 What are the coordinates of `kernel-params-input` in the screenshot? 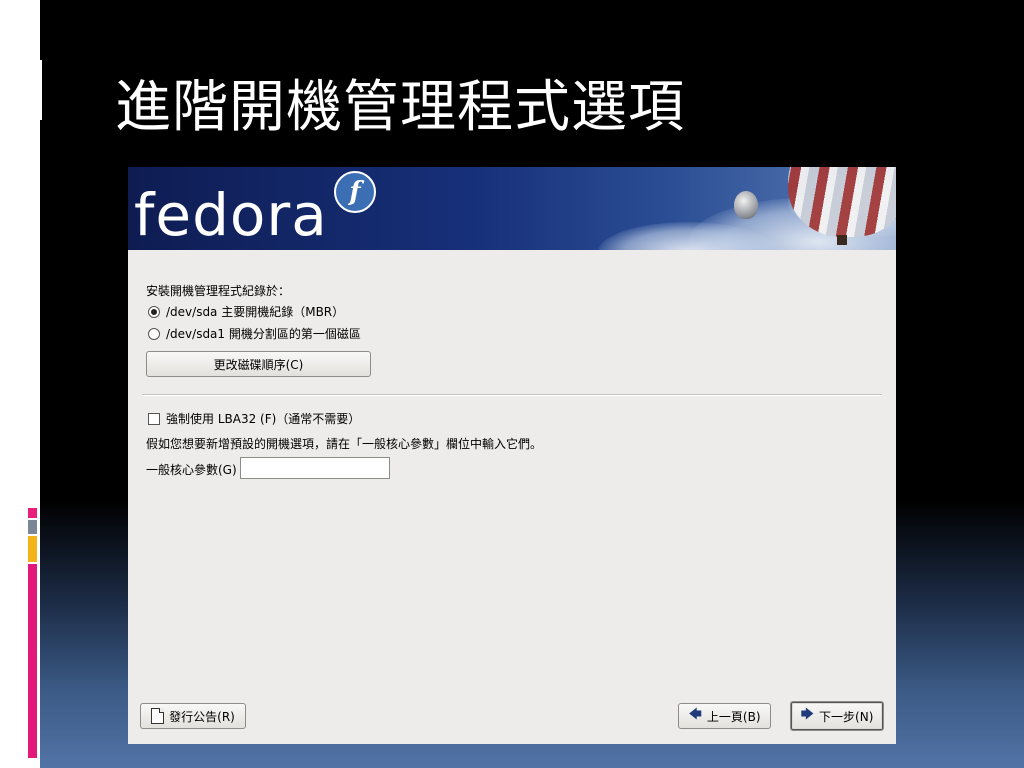 It's located at (315, 468).